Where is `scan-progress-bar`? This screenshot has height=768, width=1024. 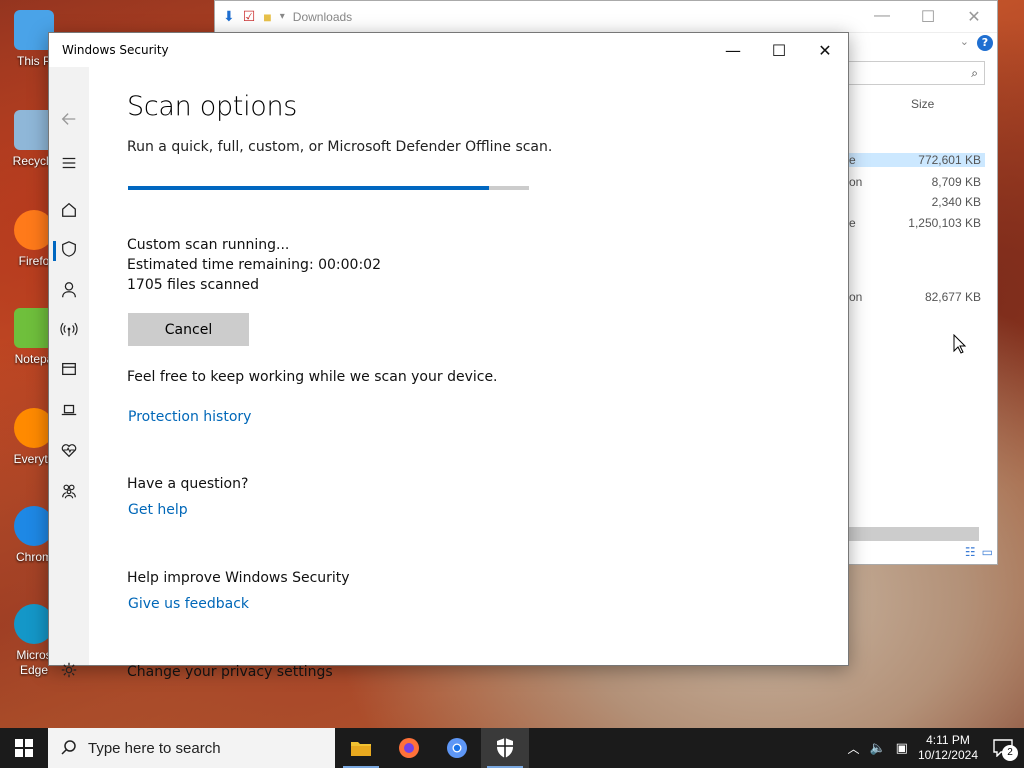 scan-progress-bar is located at coordinates (328, 188).